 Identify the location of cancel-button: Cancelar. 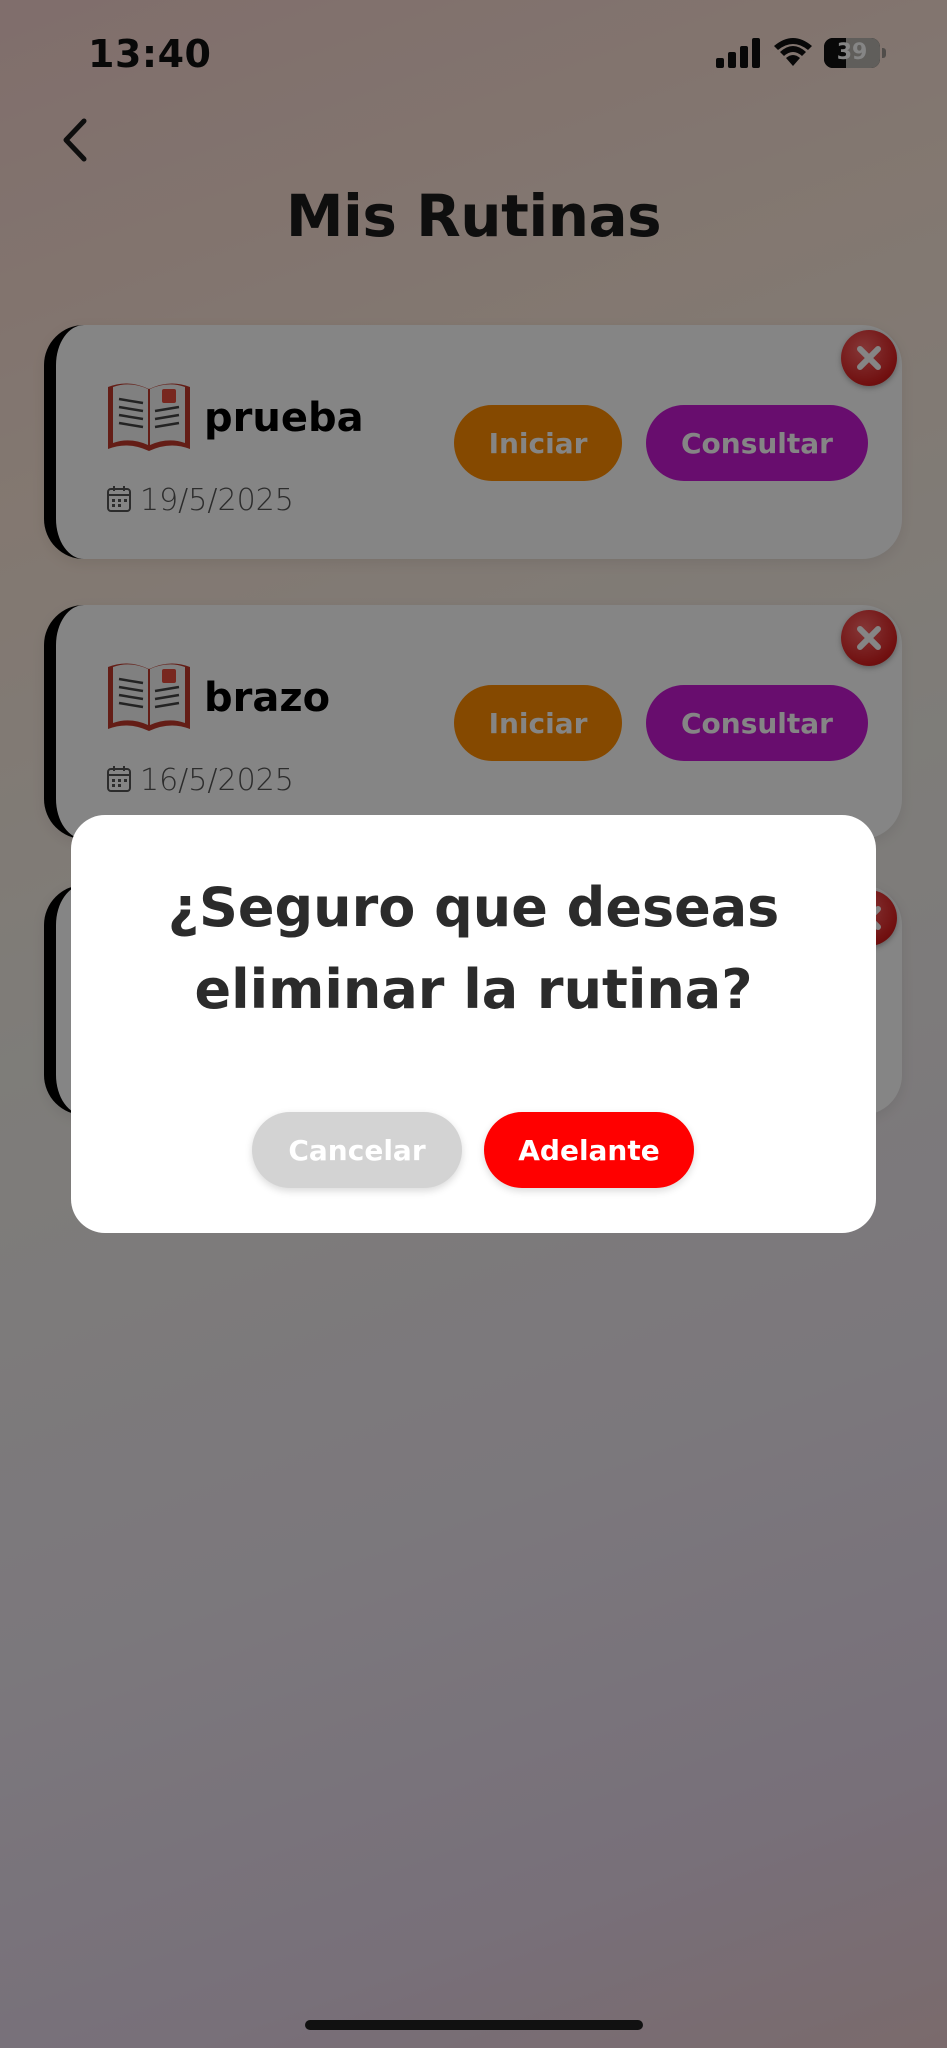
(357, 1150).